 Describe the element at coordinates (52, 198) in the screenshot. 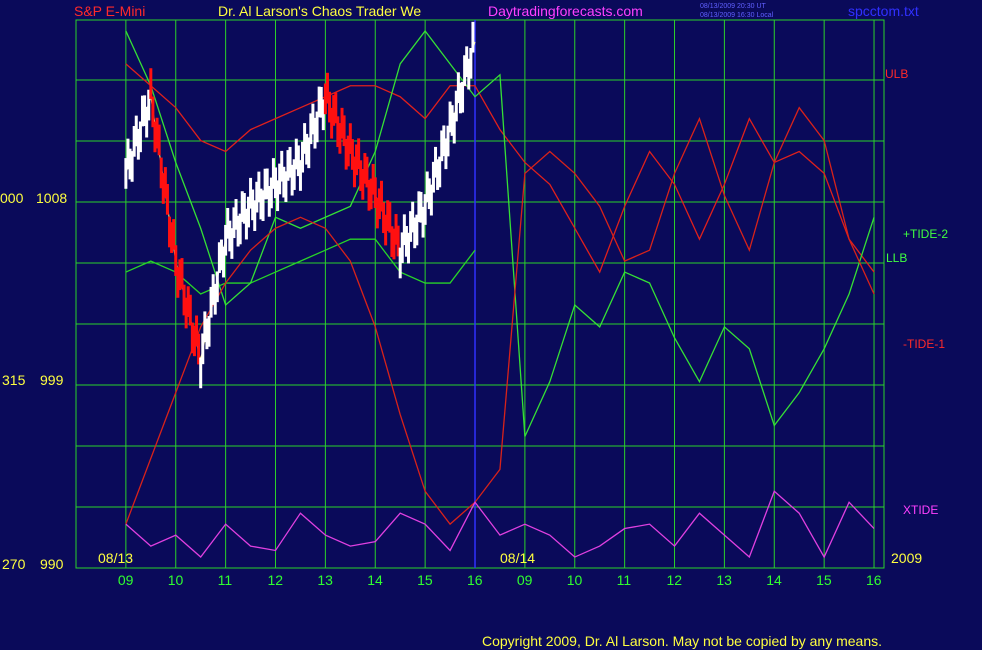

I see `y-tick-value-0: 1008` at that location.